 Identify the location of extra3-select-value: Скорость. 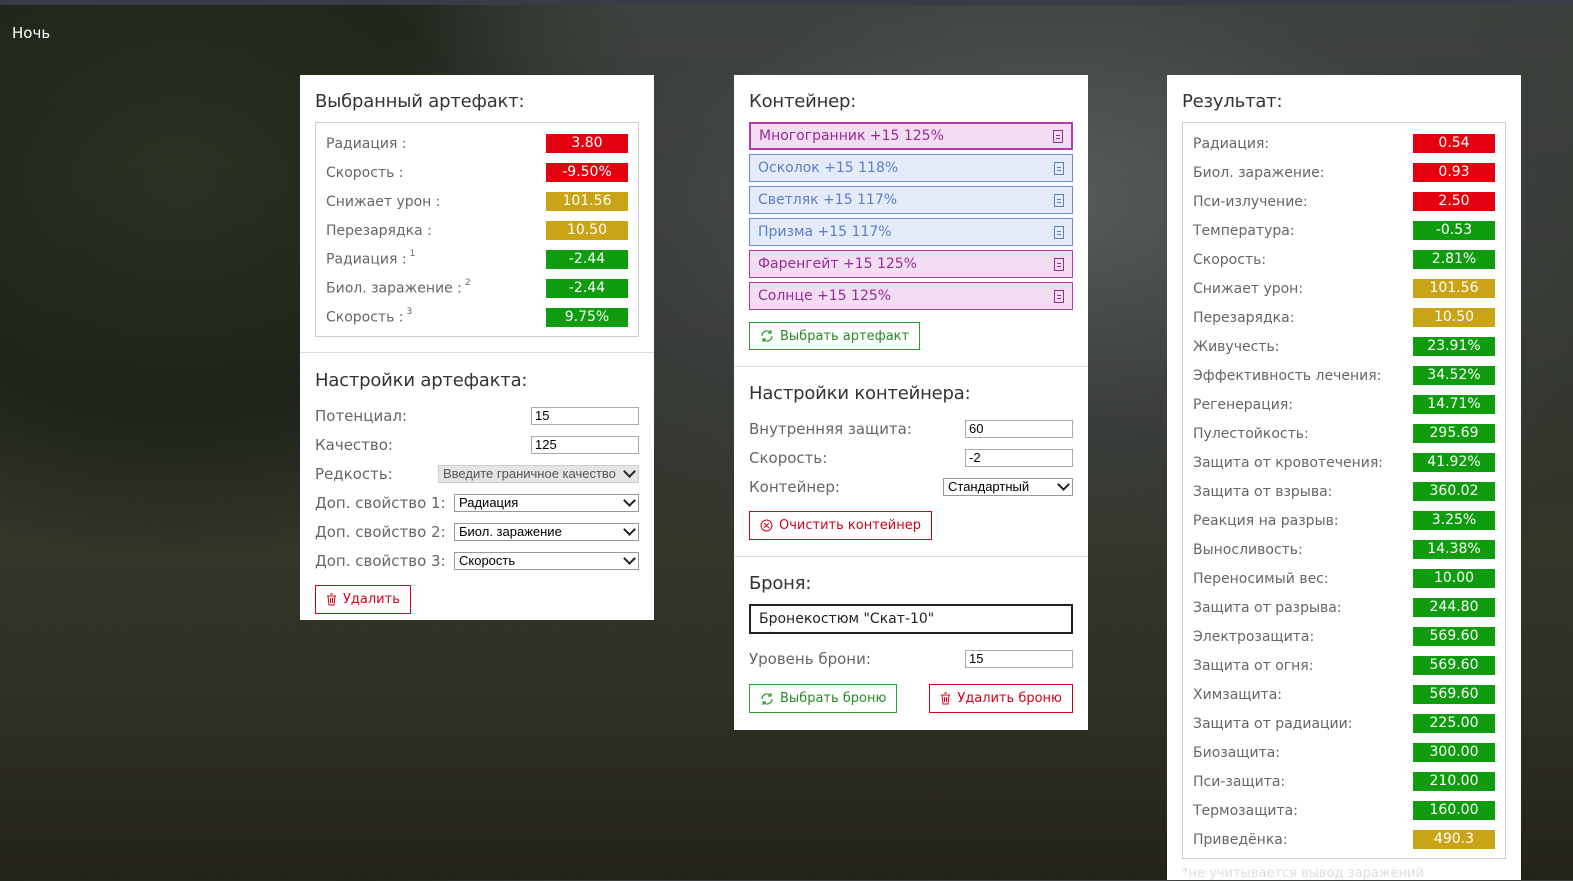
(487, 560).